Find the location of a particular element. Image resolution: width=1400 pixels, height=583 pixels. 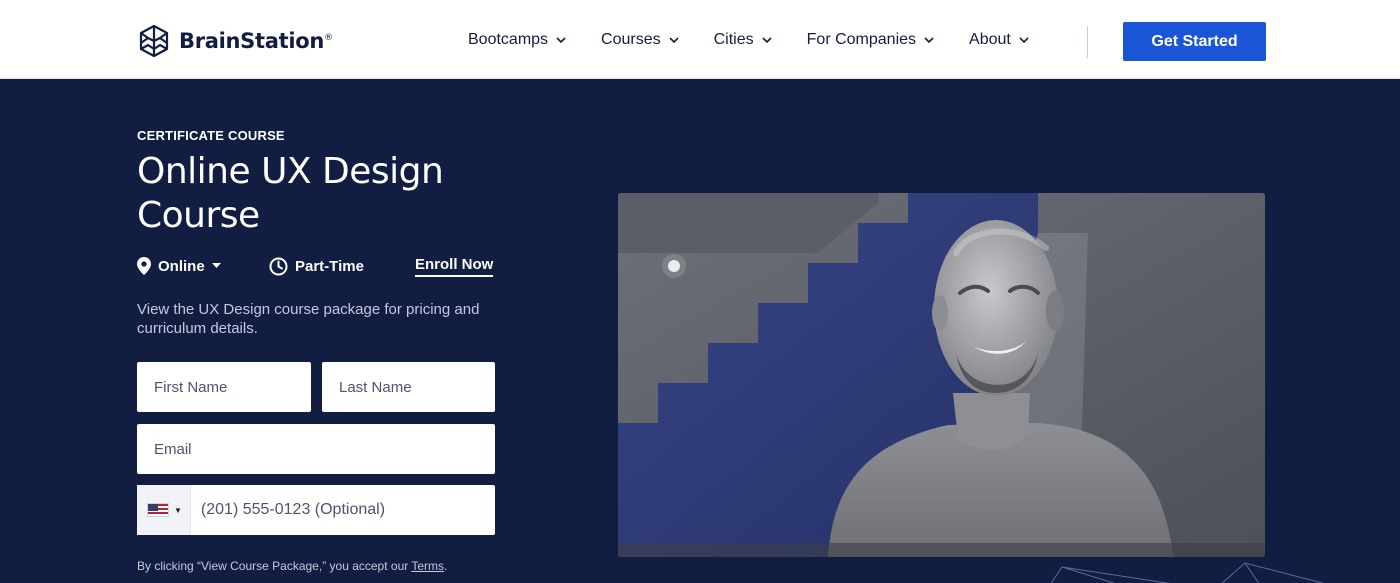

email-field is located at coordinates (316, 449).